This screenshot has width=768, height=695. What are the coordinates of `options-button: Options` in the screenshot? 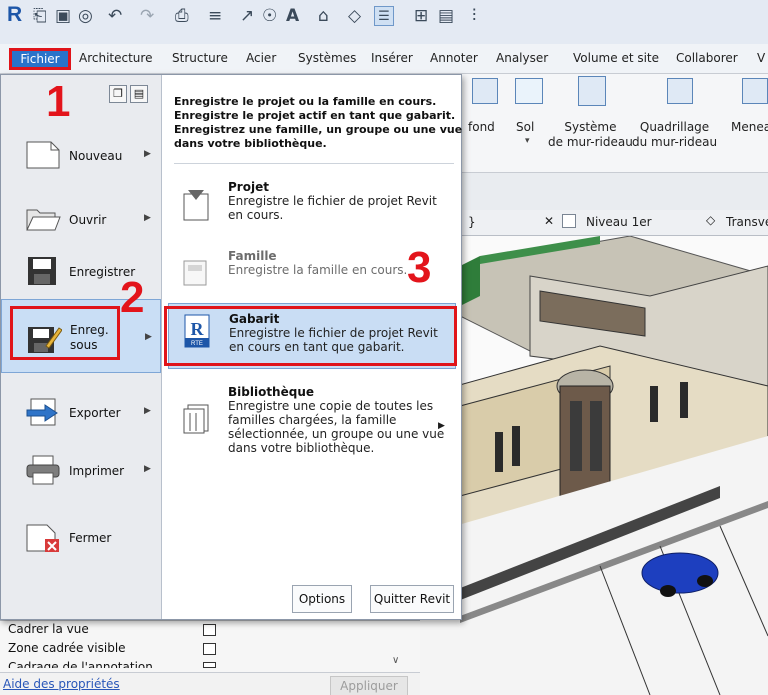 It's located at (322, 599).